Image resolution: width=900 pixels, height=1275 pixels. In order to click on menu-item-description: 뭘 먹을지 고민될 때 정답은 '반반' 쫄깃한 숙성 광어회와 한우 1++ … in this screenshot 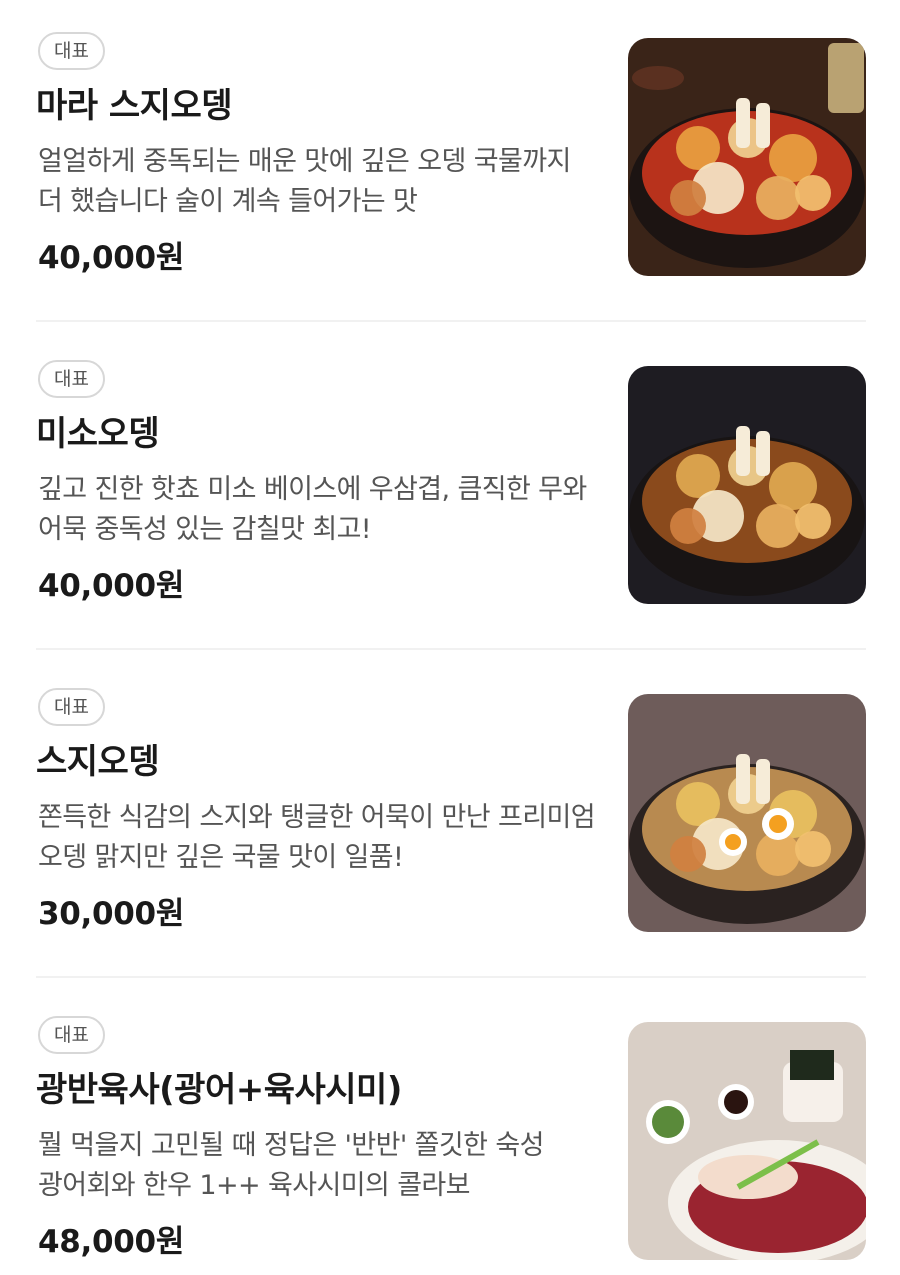, I will do `click(291, 1165)`.